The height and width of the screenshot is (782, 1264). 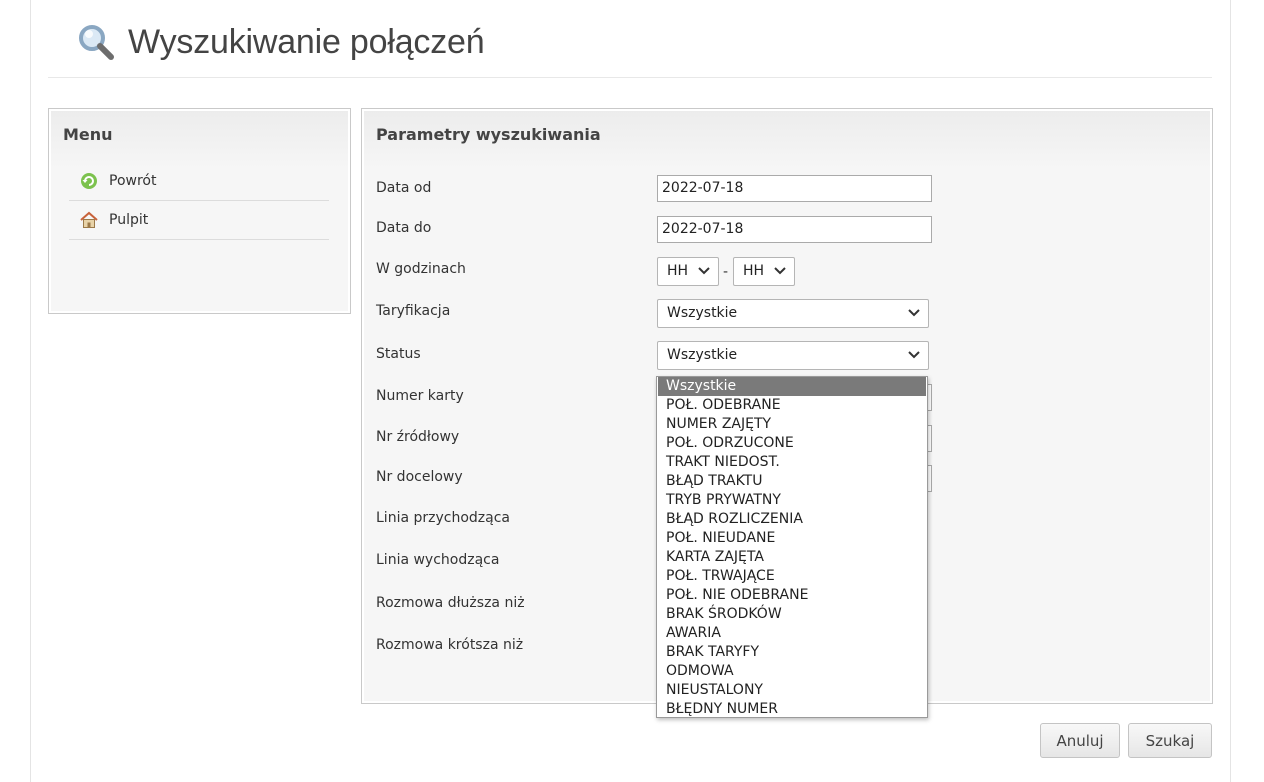 I want to click on dropdown-option: POŁ. NIE ODEBRANE, so click(x=792, y=595).